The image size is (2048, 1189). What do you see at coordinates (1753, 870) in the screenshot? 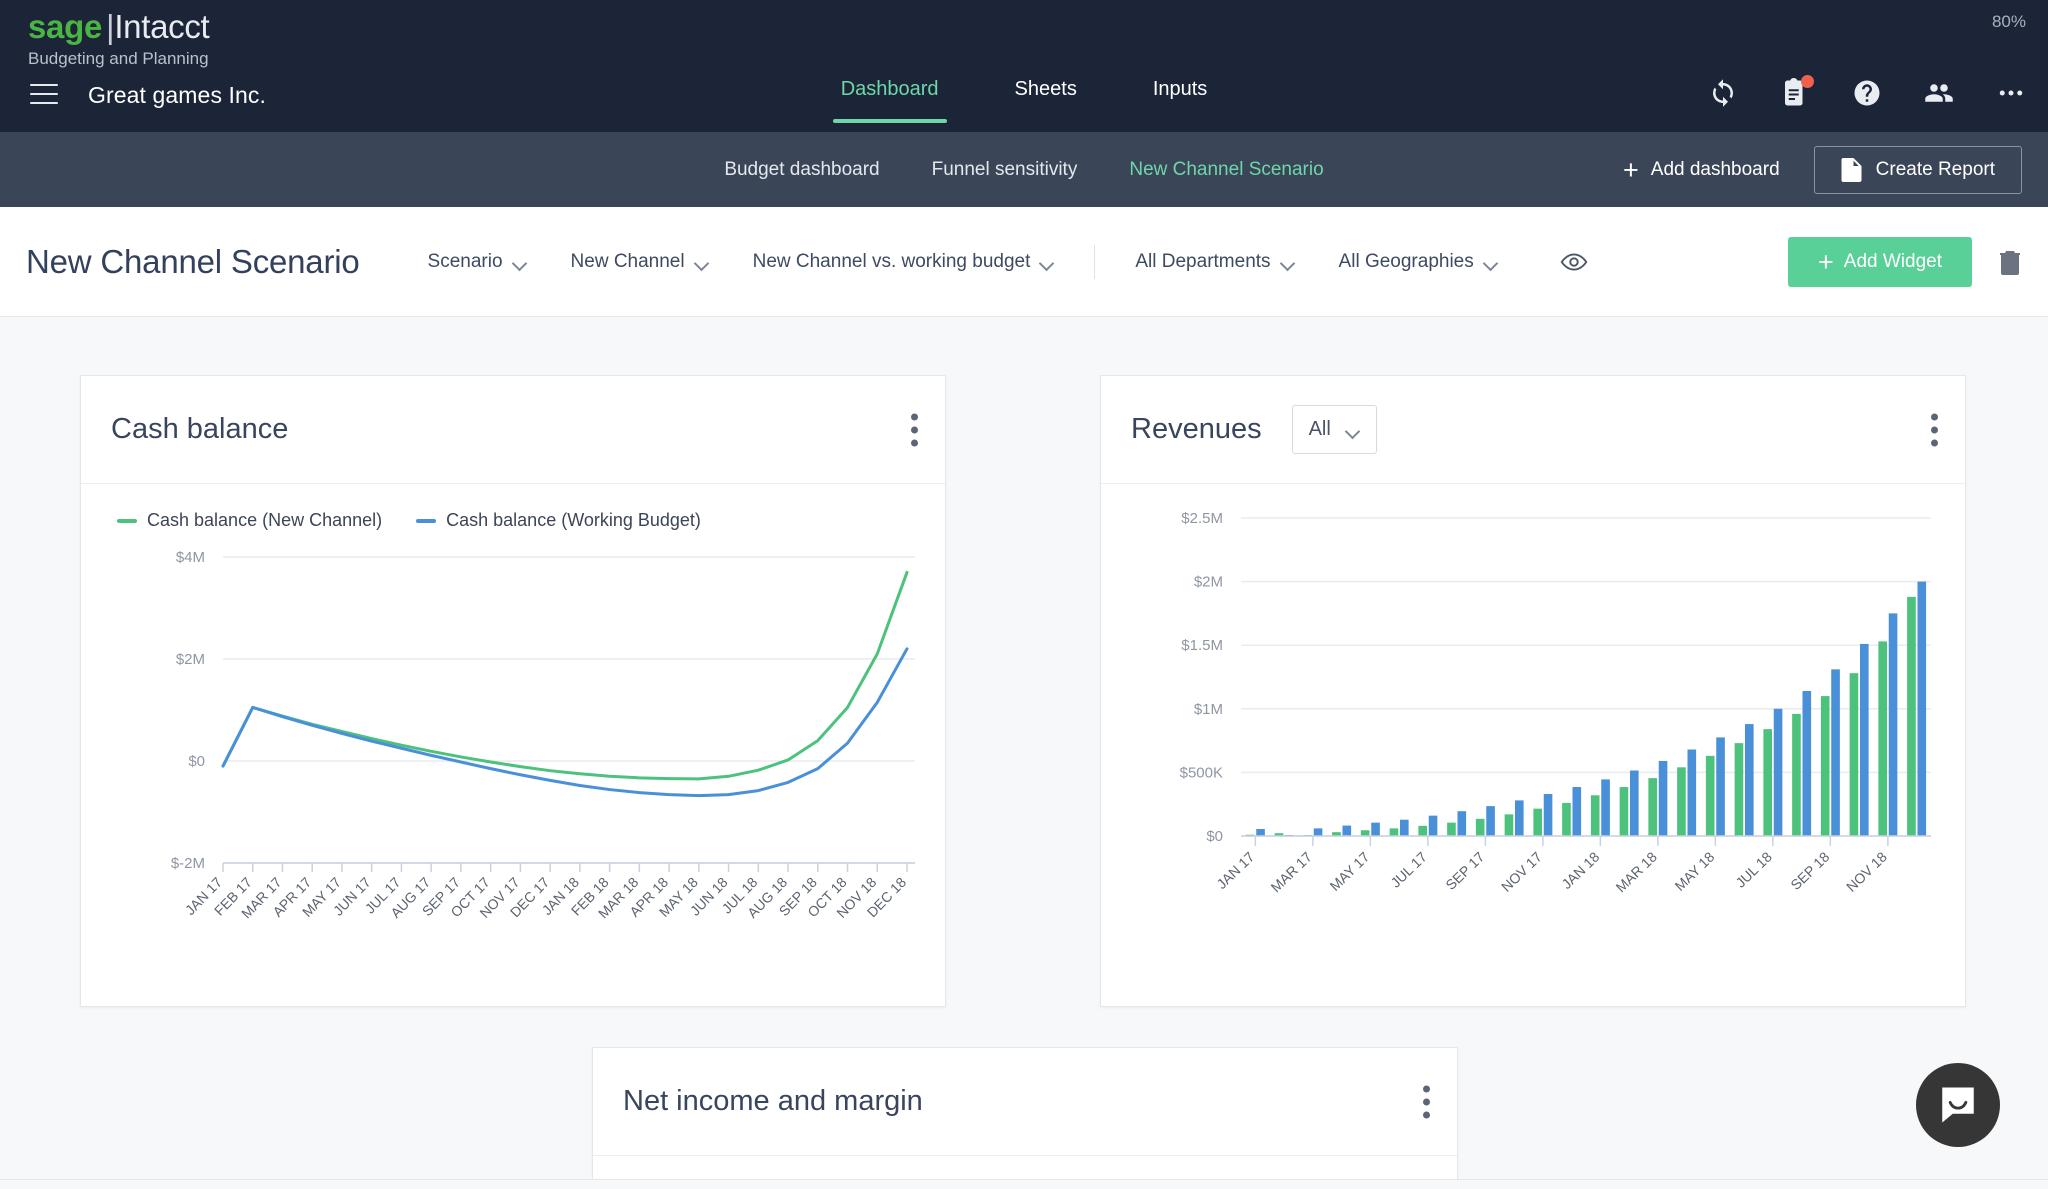
I see `svg-text: JUL 18` at bounding box center [1753, 870].